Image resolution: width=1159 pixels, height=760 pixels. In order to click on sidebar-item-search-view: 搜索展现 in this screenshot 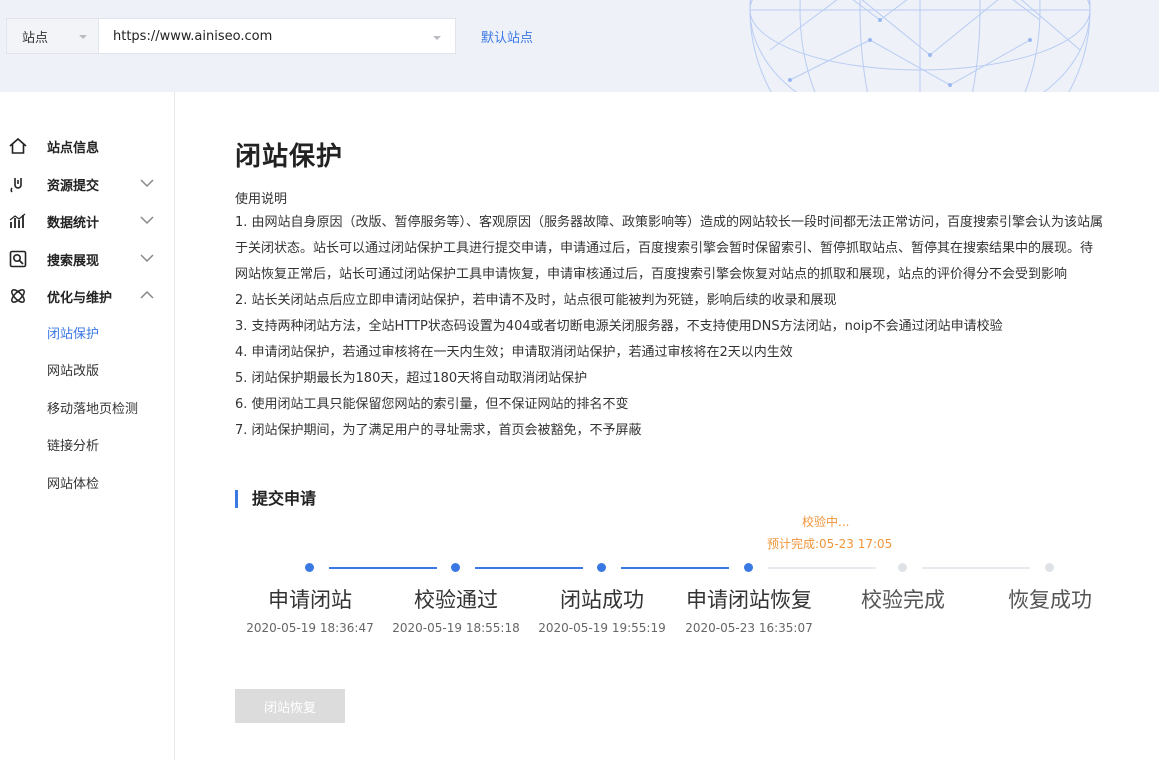, I will do `click(87, 259)`.